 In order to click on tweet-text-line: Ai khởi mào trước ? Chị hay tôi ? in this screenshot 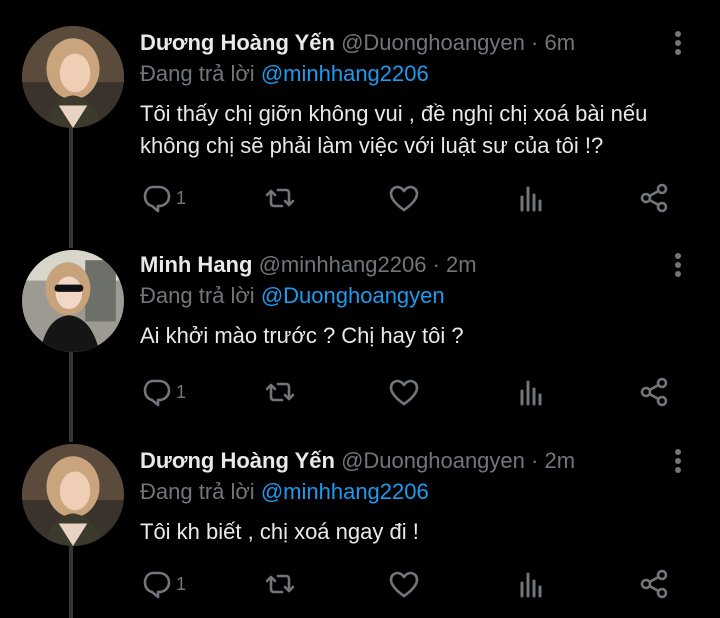, I will do `click(302, 335)`.